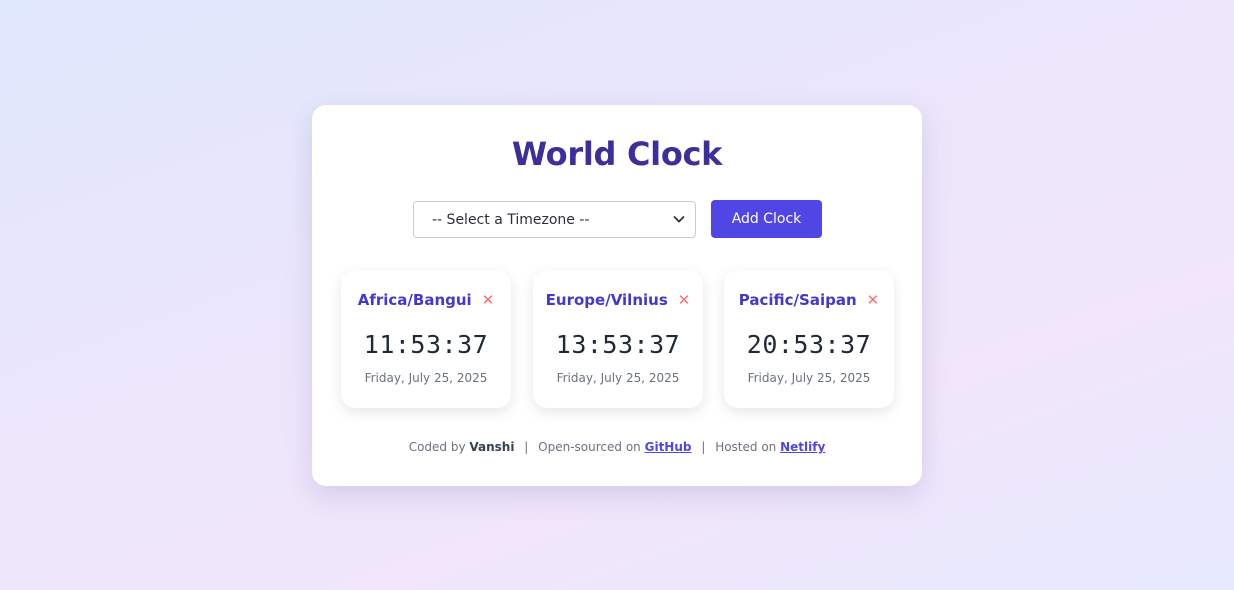  What do you see at coordinates (668, 447) in the screenshot?
I see `github-link: GitHub` at bounding box center [668, 447].